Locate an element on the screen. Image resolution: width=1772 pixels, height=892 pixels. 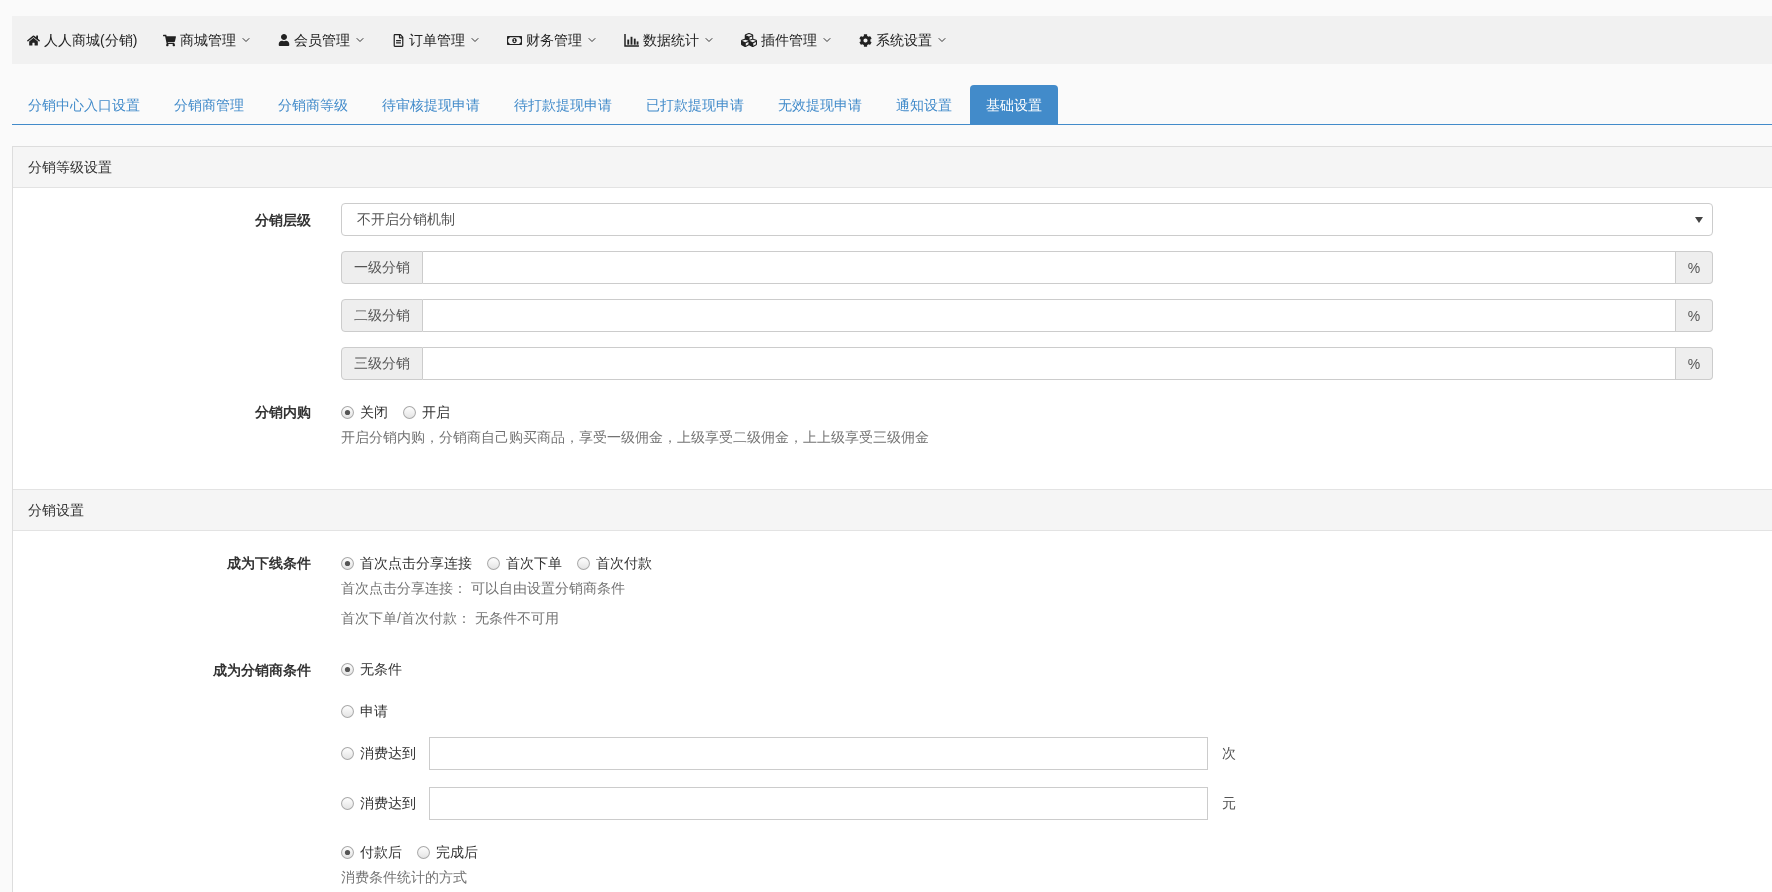
help-text: 首次下单/首次付款： 无条件不可用 is located at coordinates (450, 618).